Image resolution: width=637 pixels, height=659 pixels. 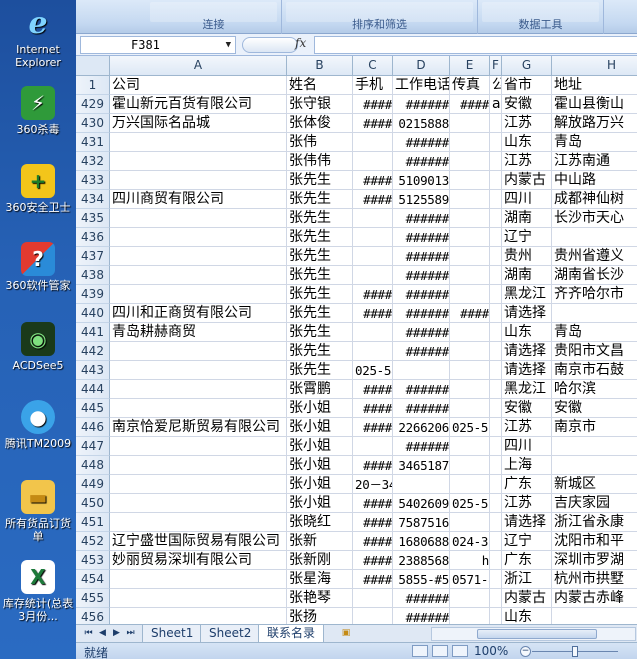 What do you see at coordinates (93, 351) in the screenshot?
I see `row-header: 442` at bounding box center [93, 351].